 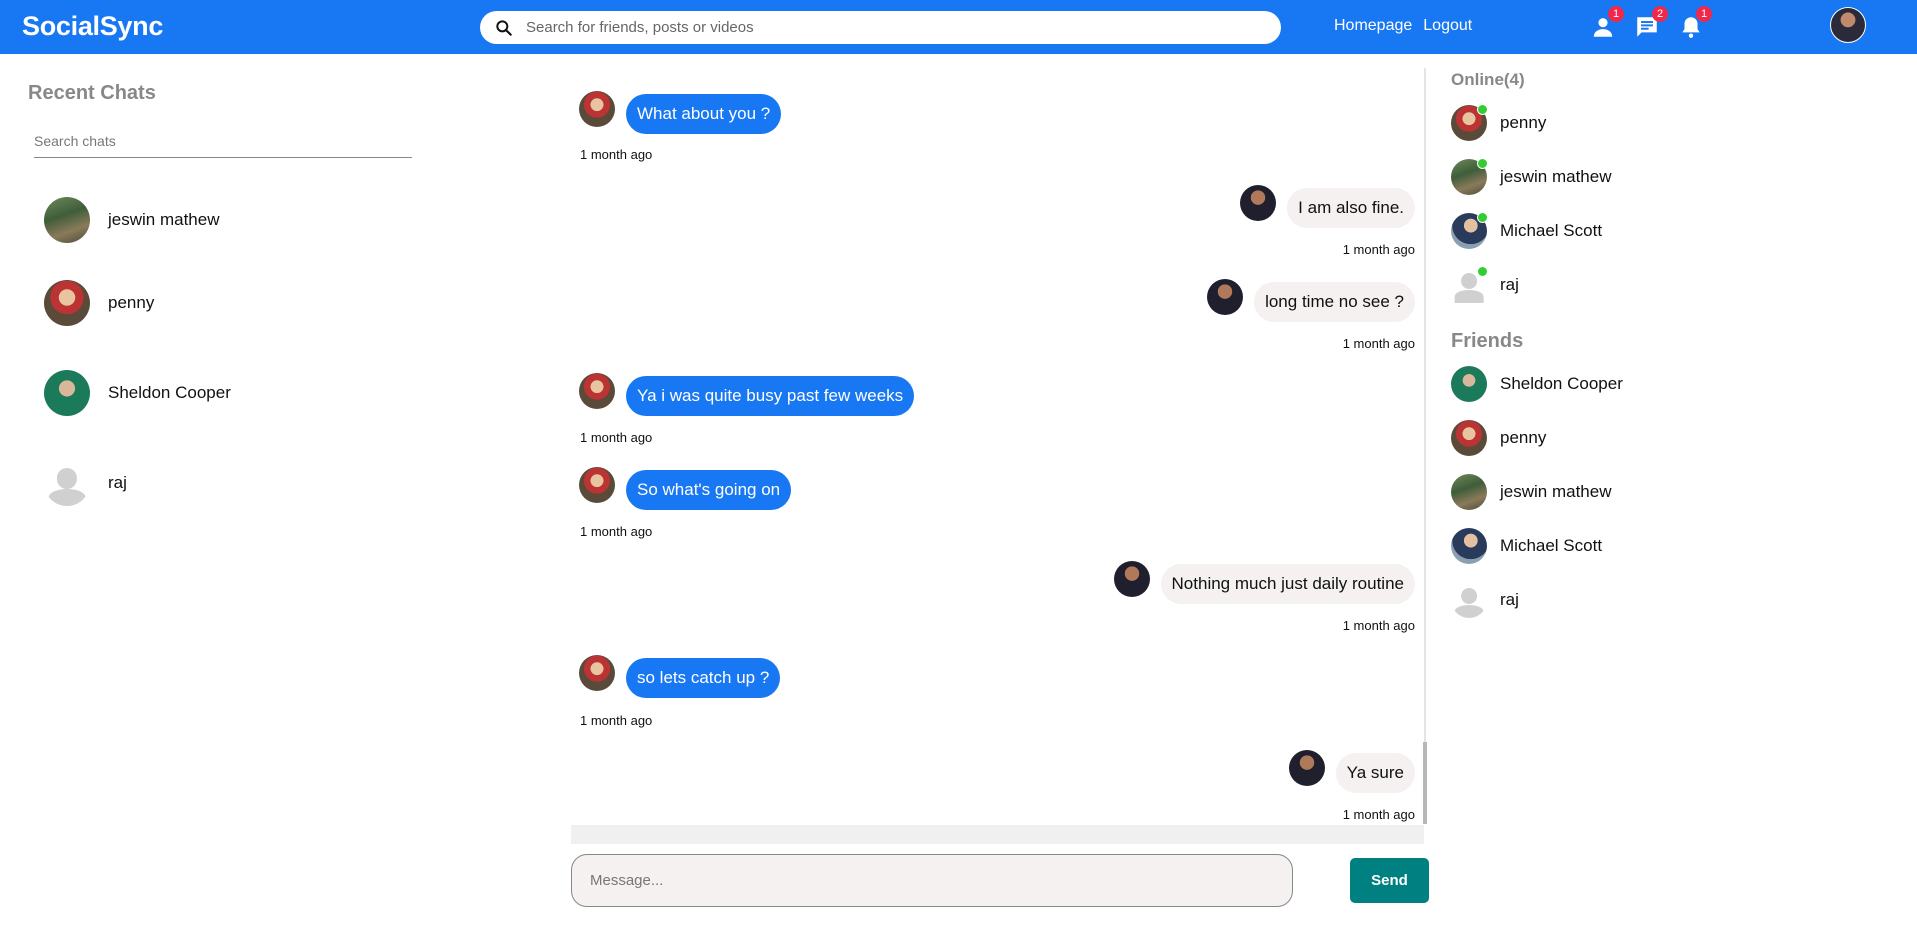 What do you see at coordinates (709, 490) in the screenshot?
I see `message-bubble: So what's going on` at bounding box center [709, 490].